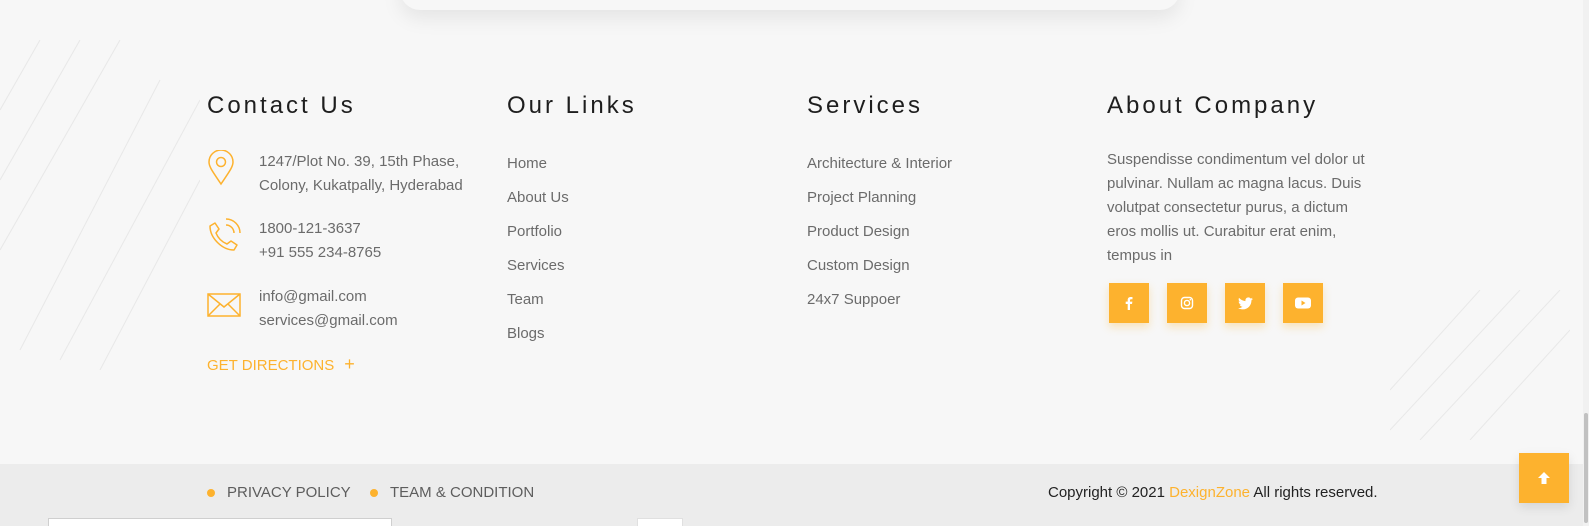  Describe the element at coordinates (1480, 365) in the screenshot. I see `decorative-stripes-right` at that location.